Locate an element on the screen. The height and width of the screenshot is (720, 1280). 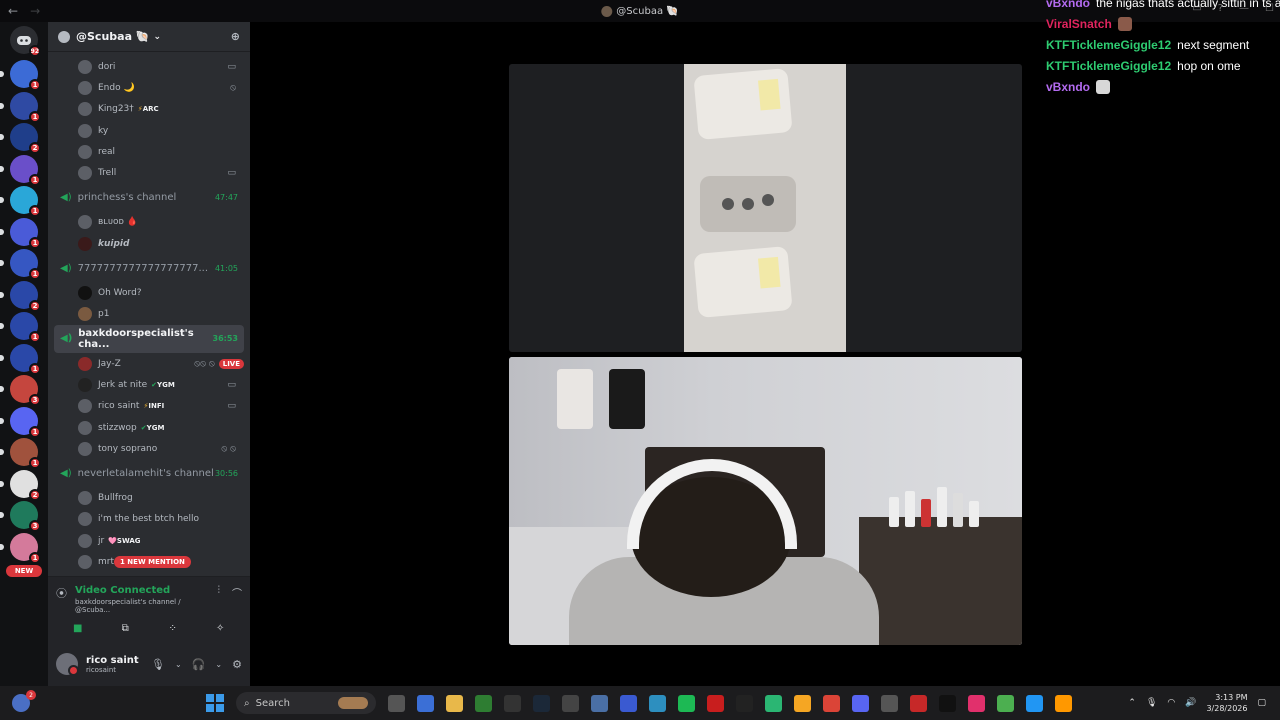
voice-user: mrt 1 NEW MENTION is located at coordinates (149, 561).